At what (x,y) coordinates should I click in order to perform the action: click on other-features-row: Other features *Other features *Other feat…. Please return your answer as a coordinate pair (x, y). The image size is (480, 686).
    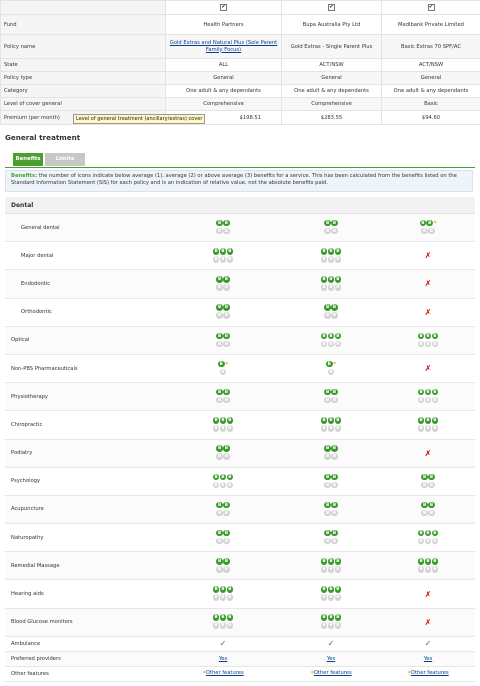
    Looking at the image, I should click on (240, 674).